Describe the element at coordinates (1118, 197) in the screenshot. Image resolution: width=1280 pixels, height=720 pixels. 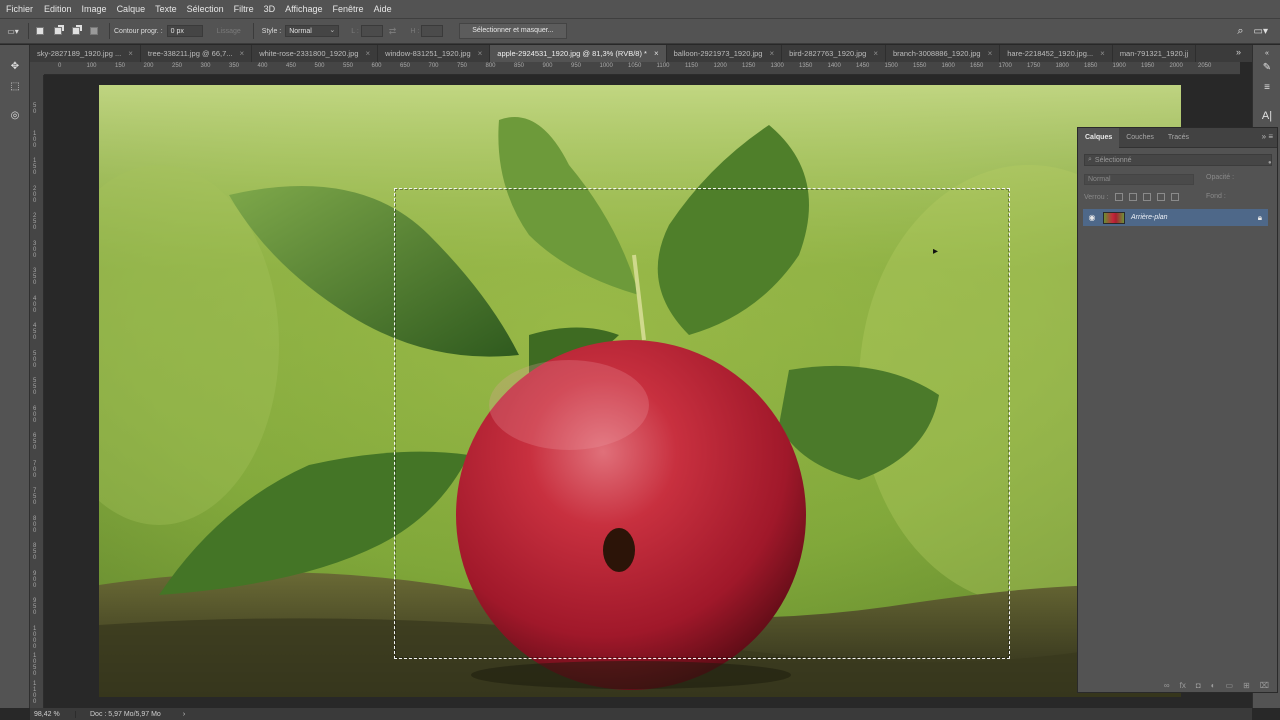
I see `lock-pixels-icon` at that location.